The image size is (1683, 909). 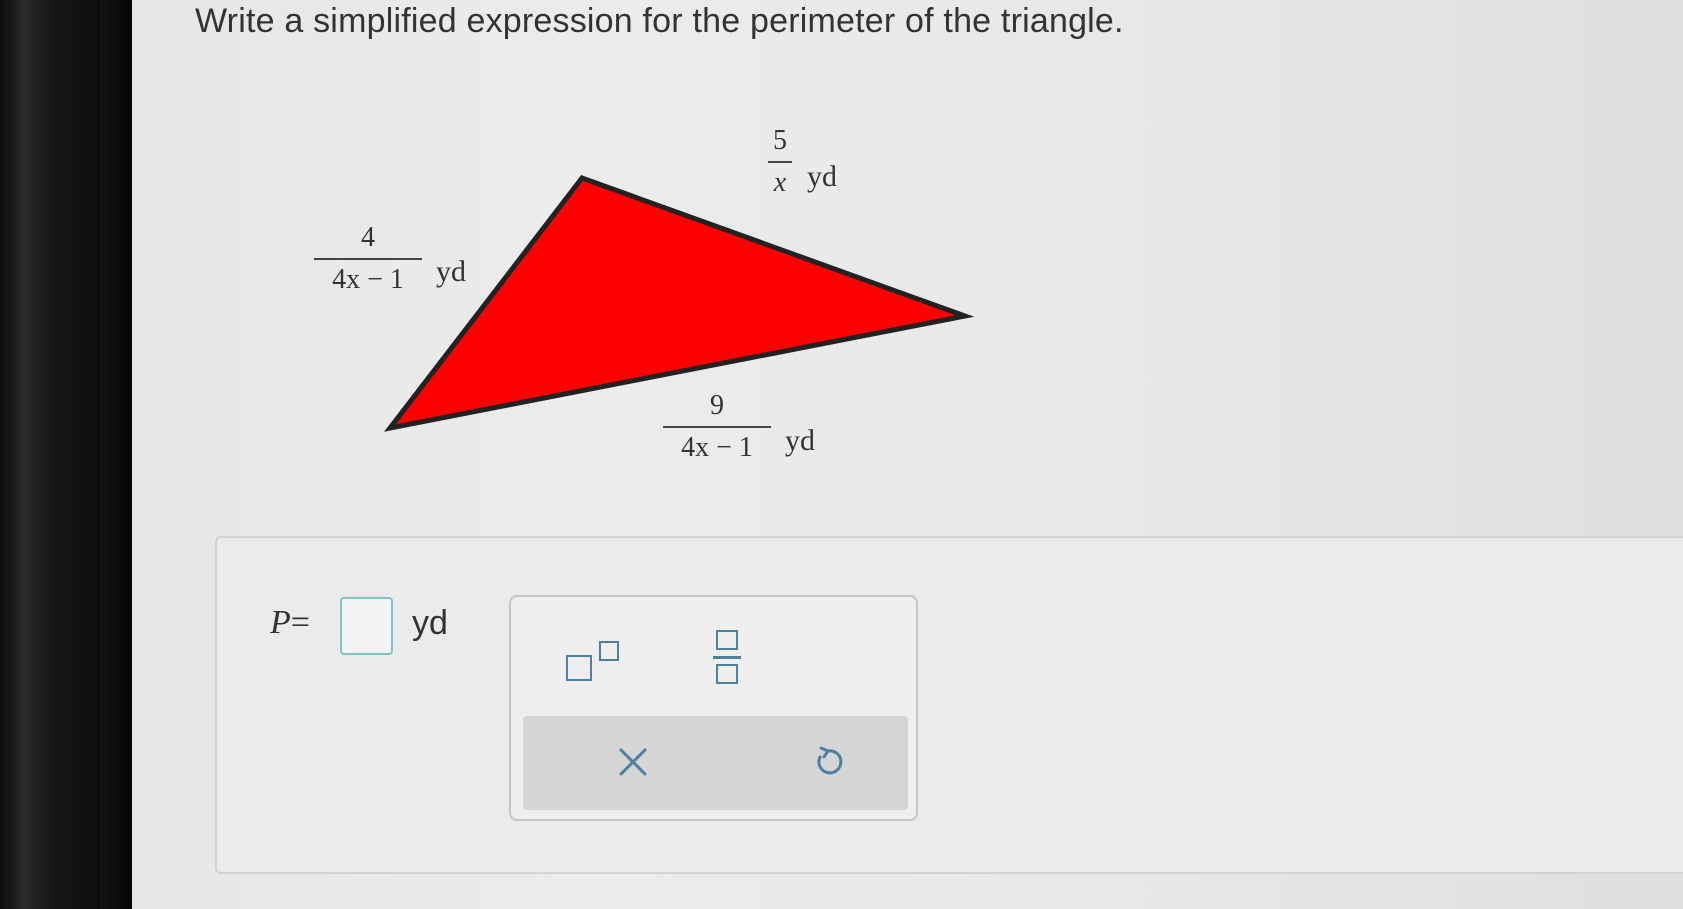 I want to click on side-bottom-unit: yd, so click(x=800, y=440).